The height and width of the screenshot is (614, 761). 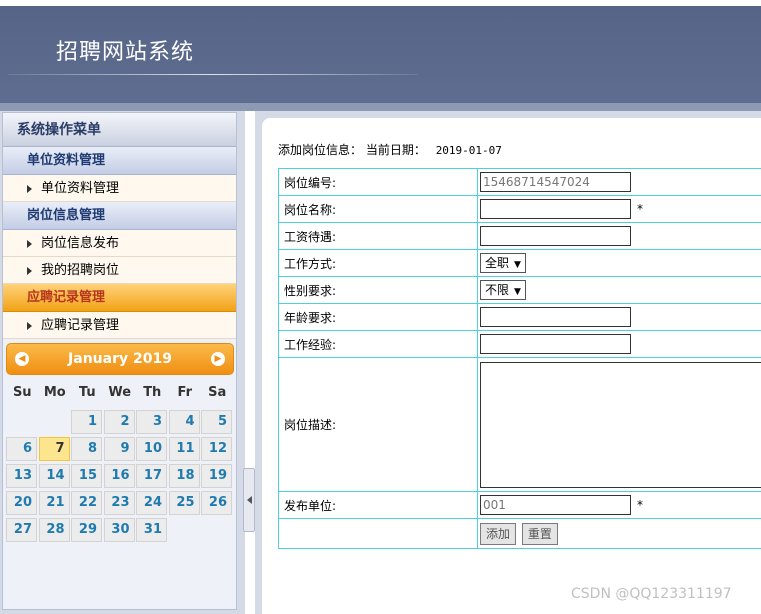 I want to click on calendar-day: 27, so click(x=21, y=530).